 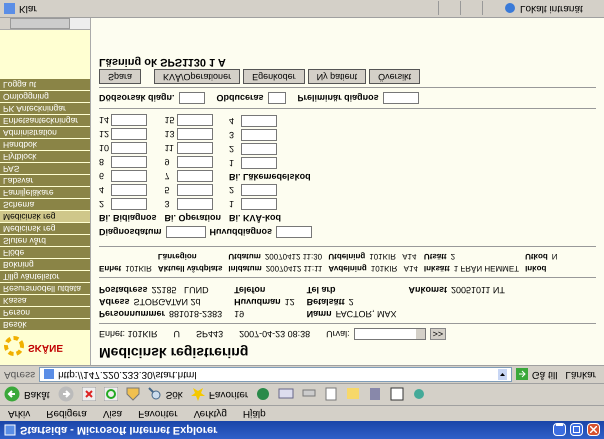 What do you see at coordinates (337, 76) in the screenshot?
I see `action-button: Ny patient` at bounding box center [337, 76].